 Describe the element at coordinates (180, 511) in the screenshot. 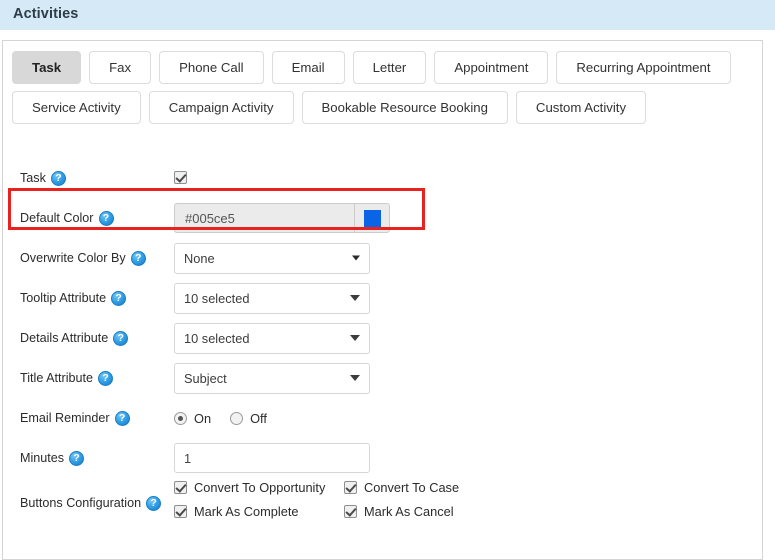

I see `mark-as-complete-checkbox` at that location.